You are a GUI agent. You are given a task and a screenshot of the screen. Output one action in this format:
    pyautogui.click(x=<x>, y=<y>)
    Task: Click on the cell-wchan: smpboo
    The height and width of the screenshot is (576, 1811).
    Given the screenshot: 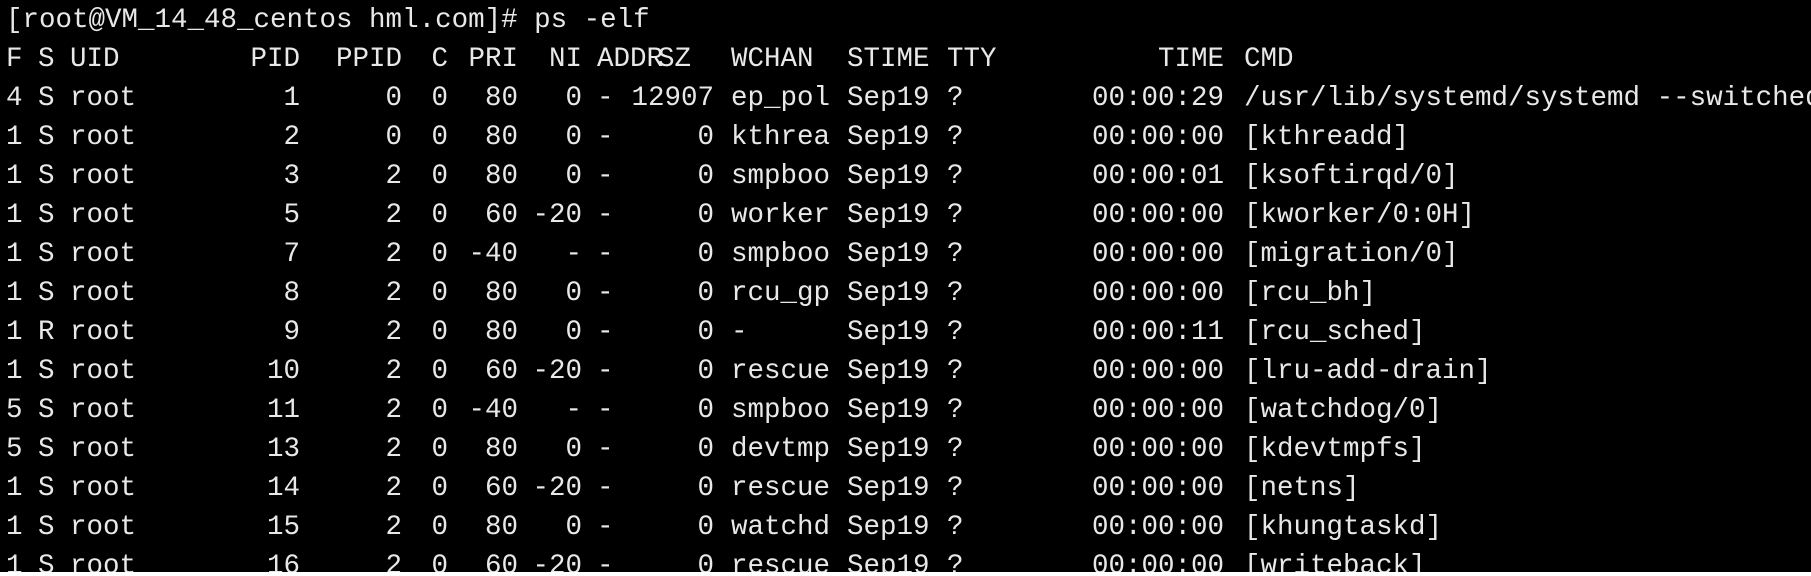 What is the action you would take?
    pyautogui.click(x=781, y=176)
    